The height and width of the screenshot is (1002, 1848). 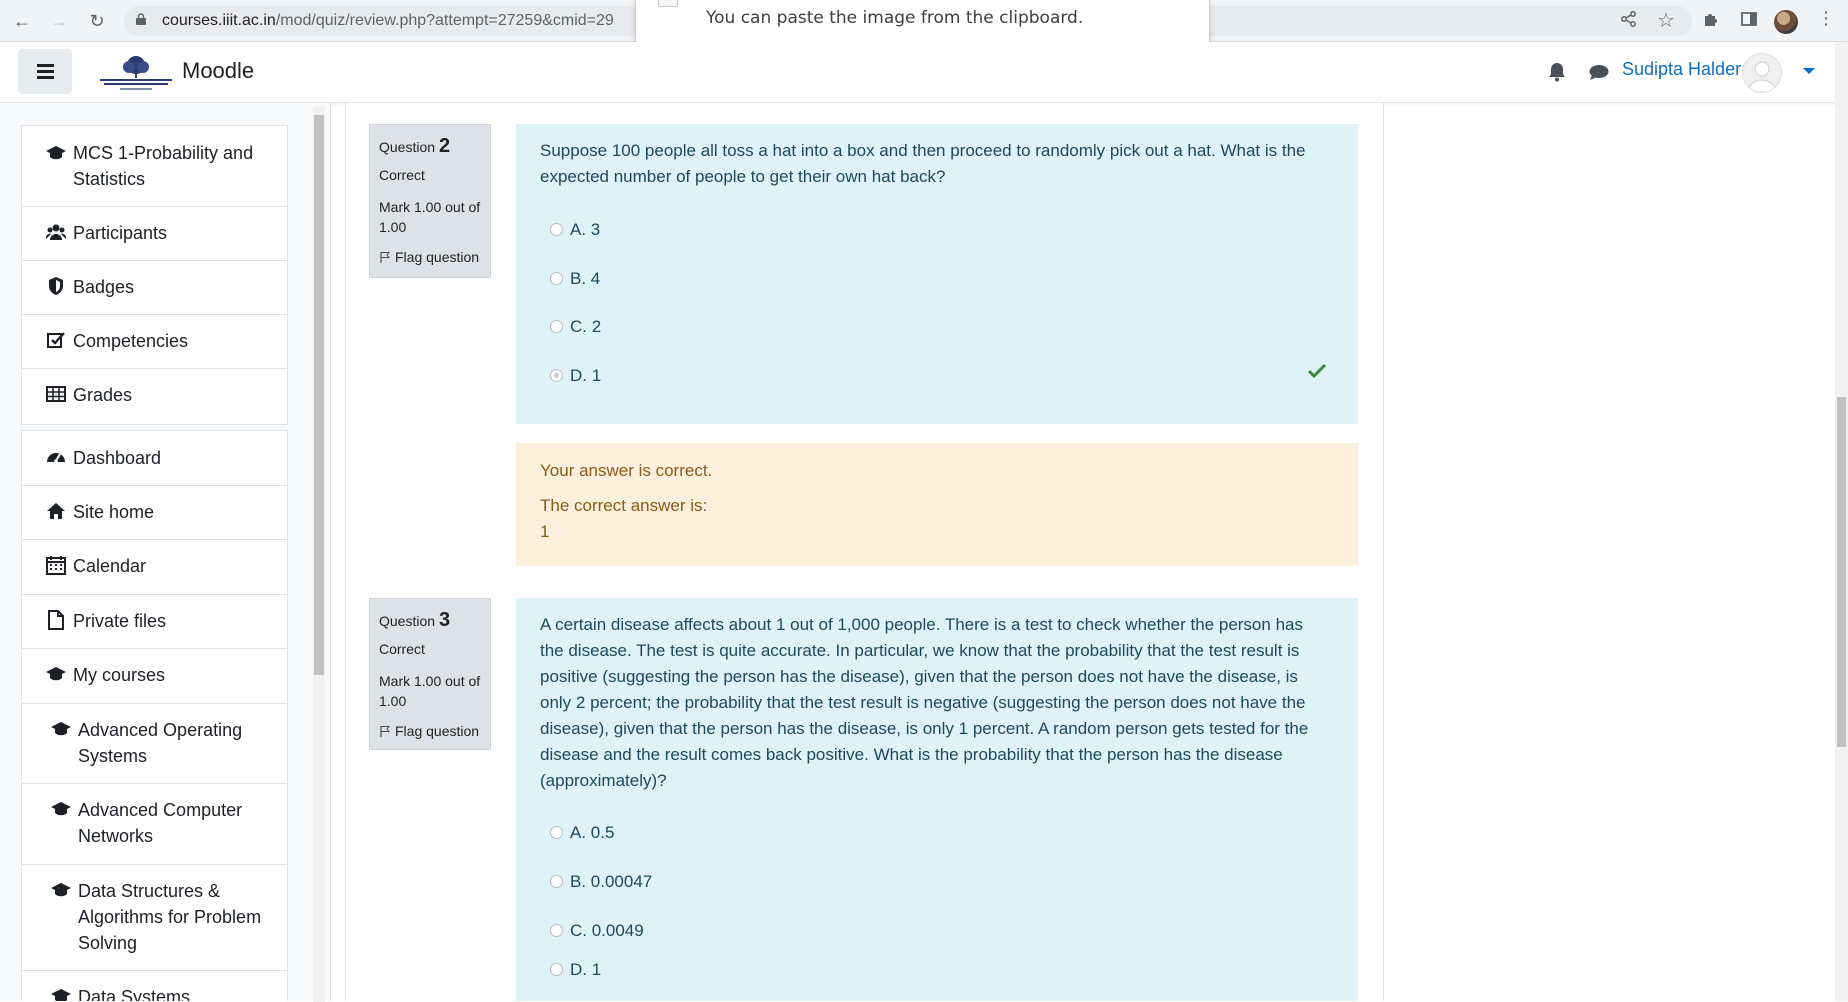 I want to click on drawer-item-course-acn: Advanced Computer Networks, so click(x=154, y=824).